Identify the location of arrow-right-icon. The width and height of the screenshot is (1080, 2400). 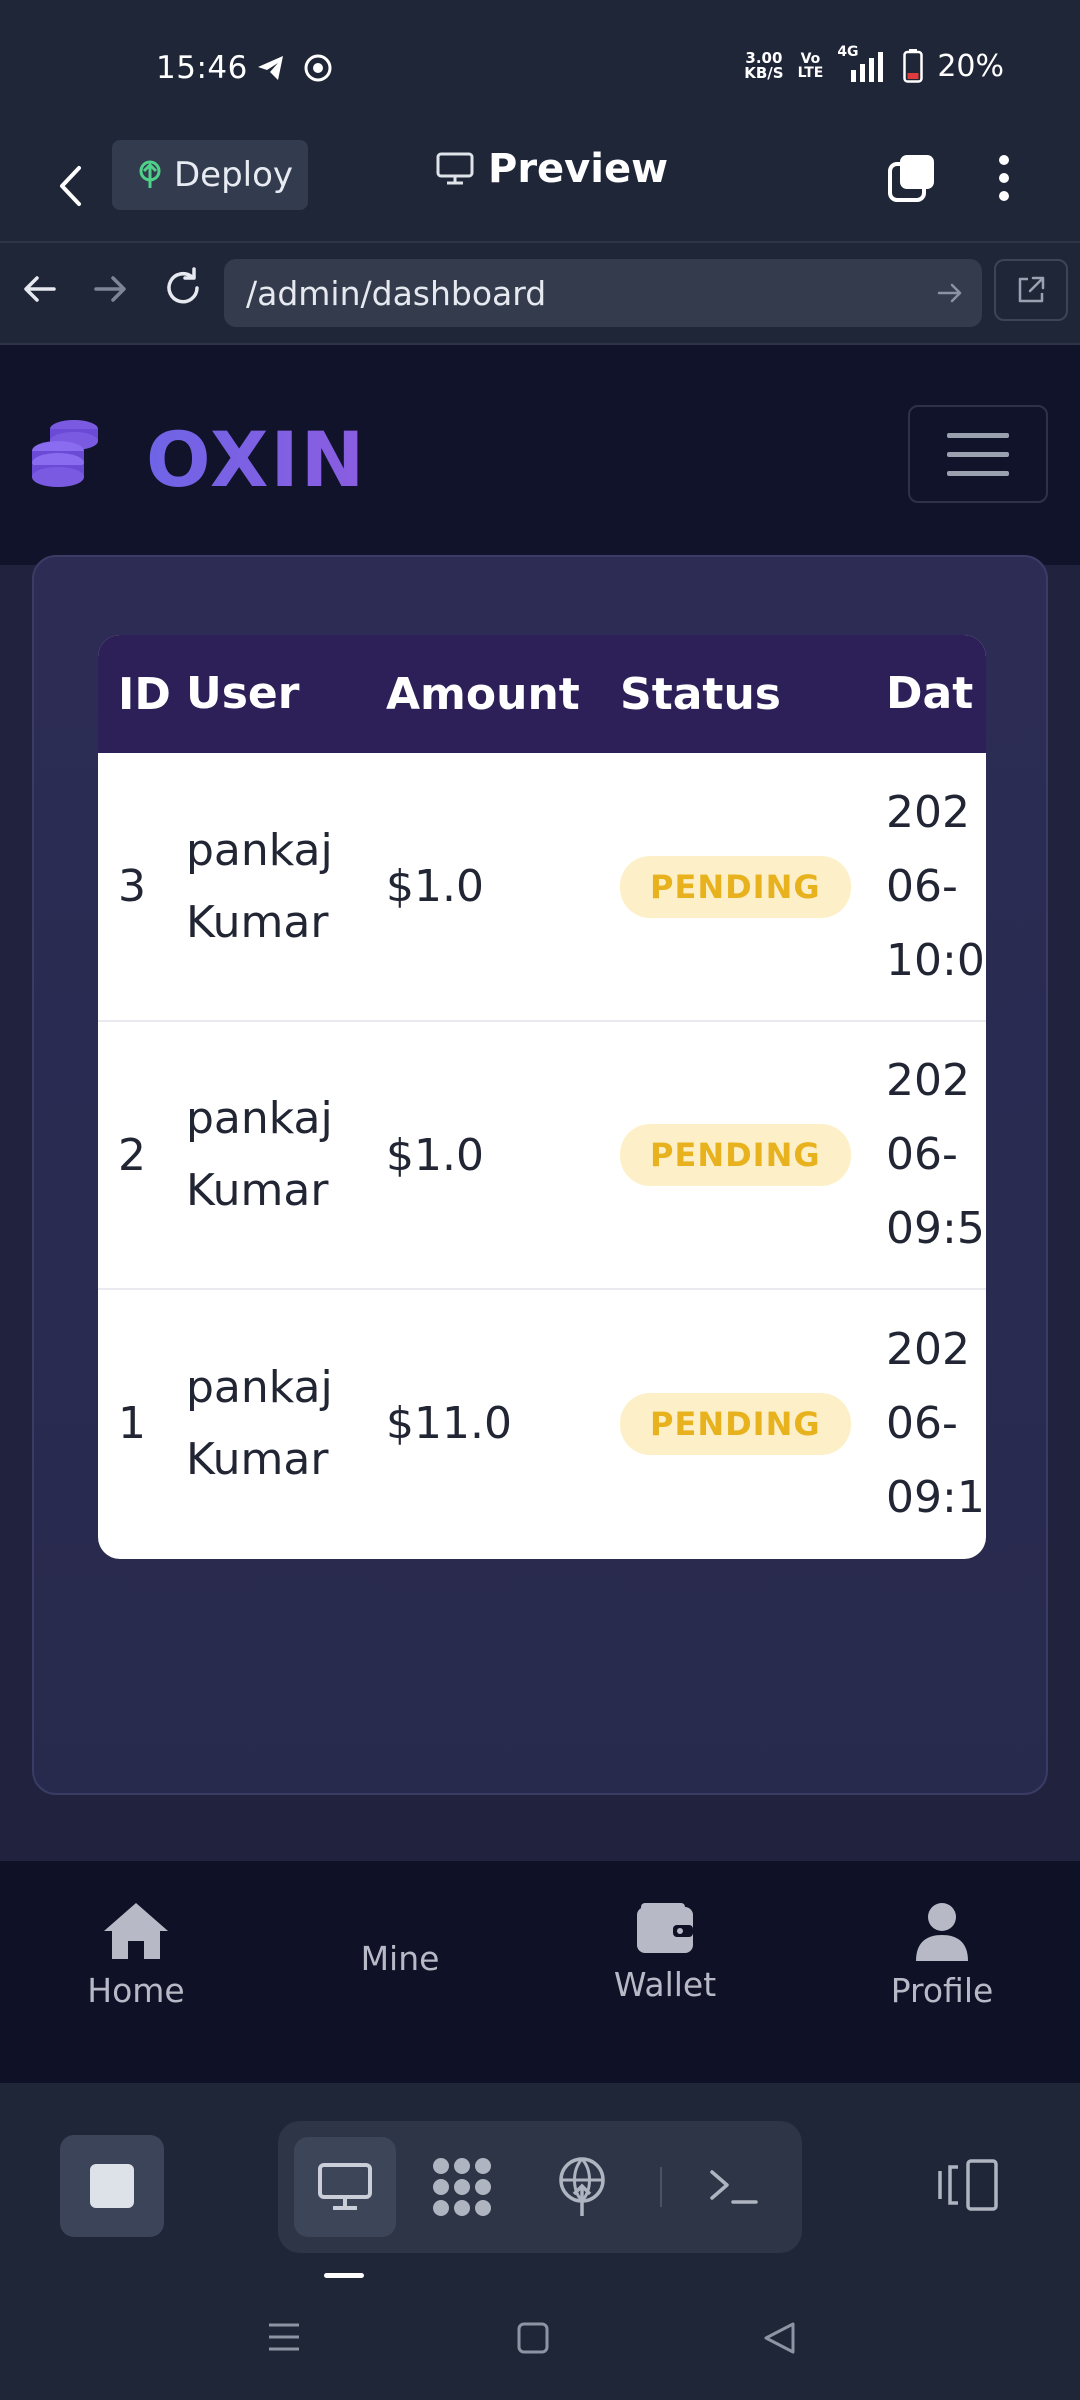
(110, 289).